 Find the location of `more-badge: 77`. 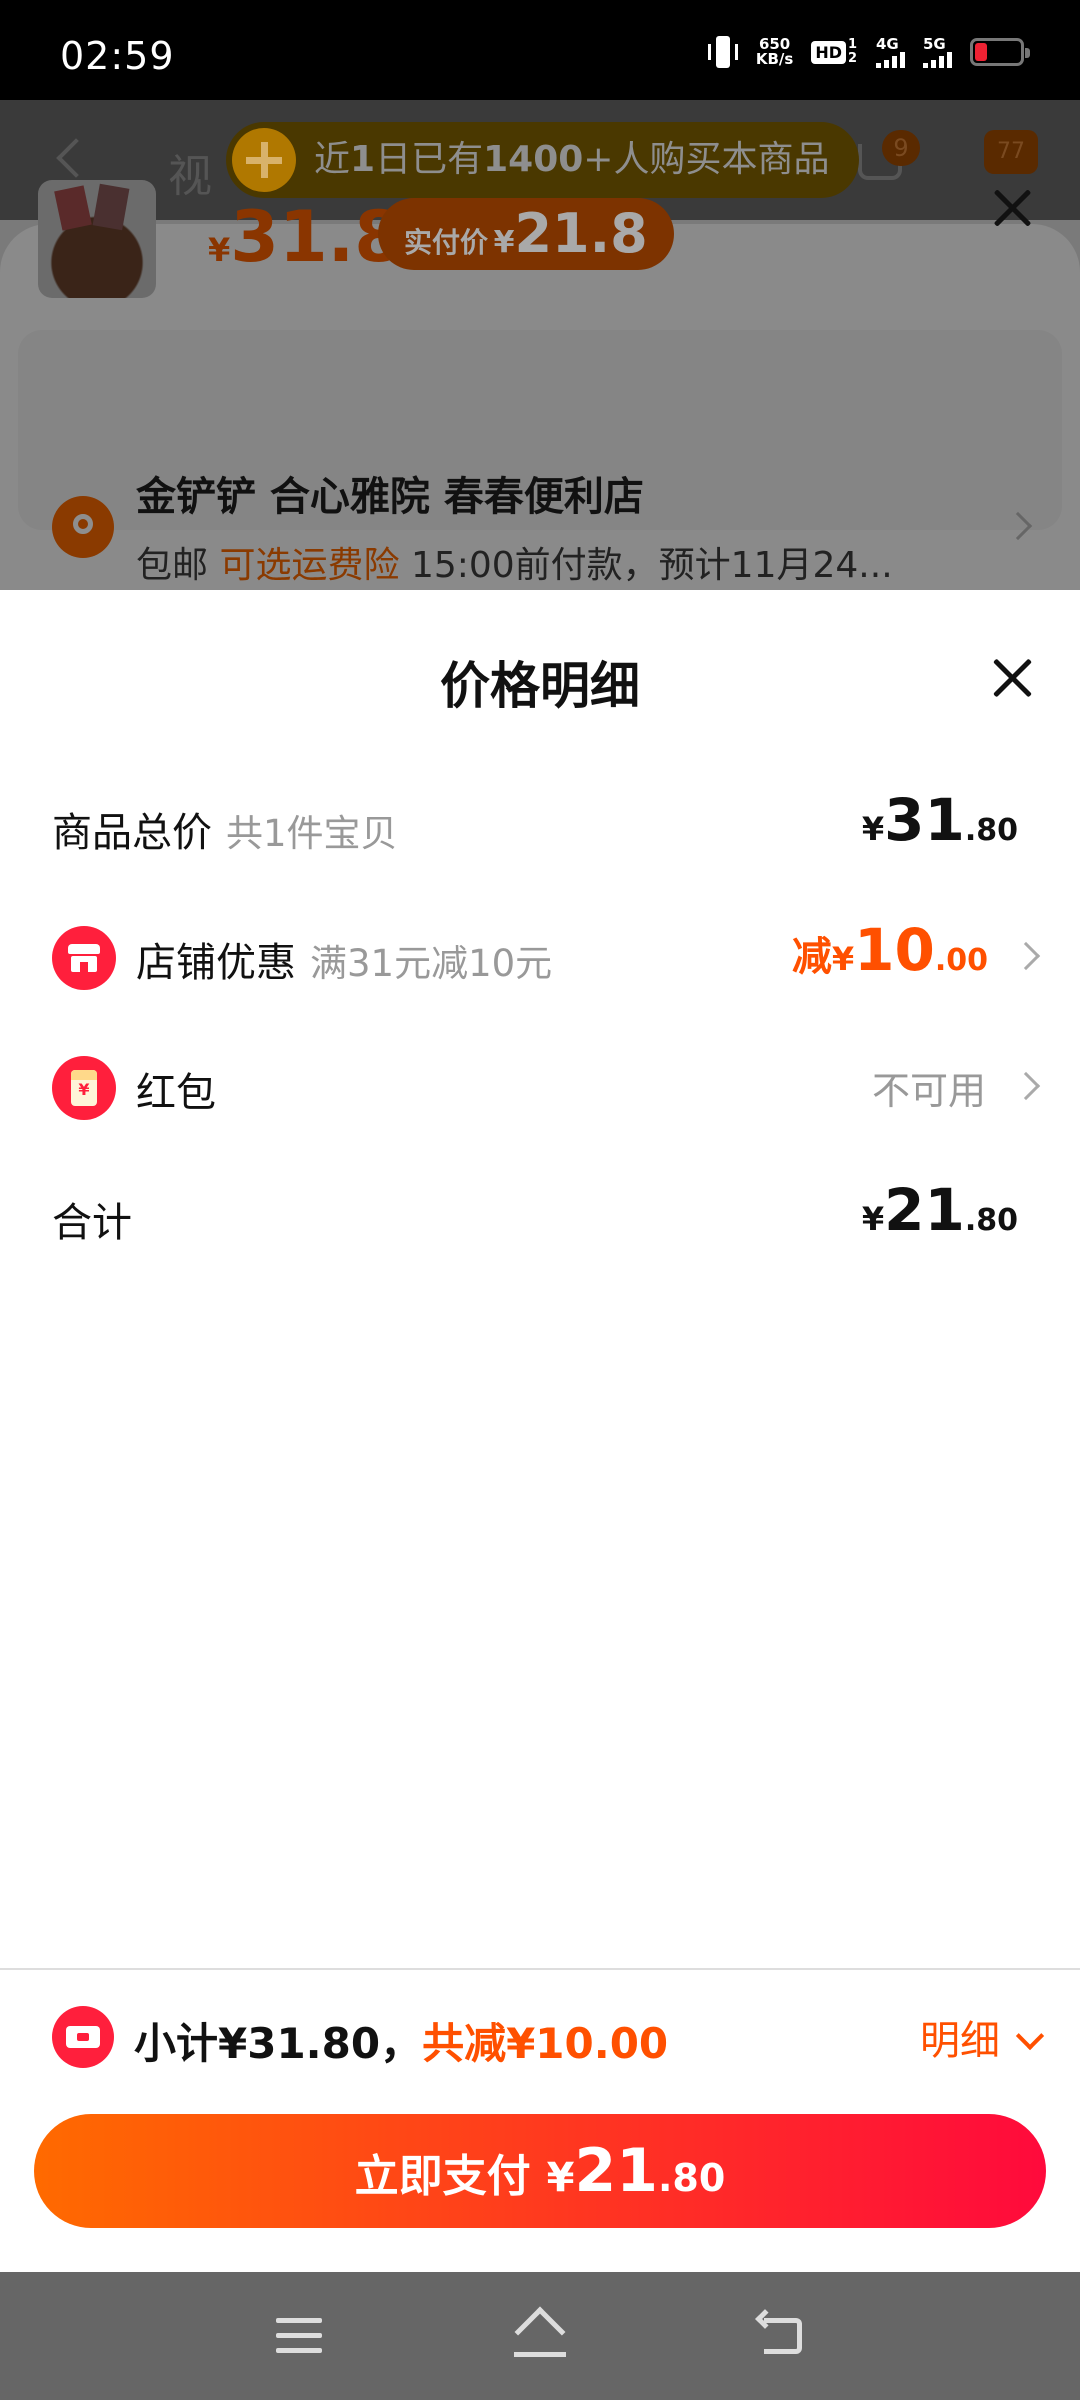

more-badge: 77 is located at coordinates (1011, 152).